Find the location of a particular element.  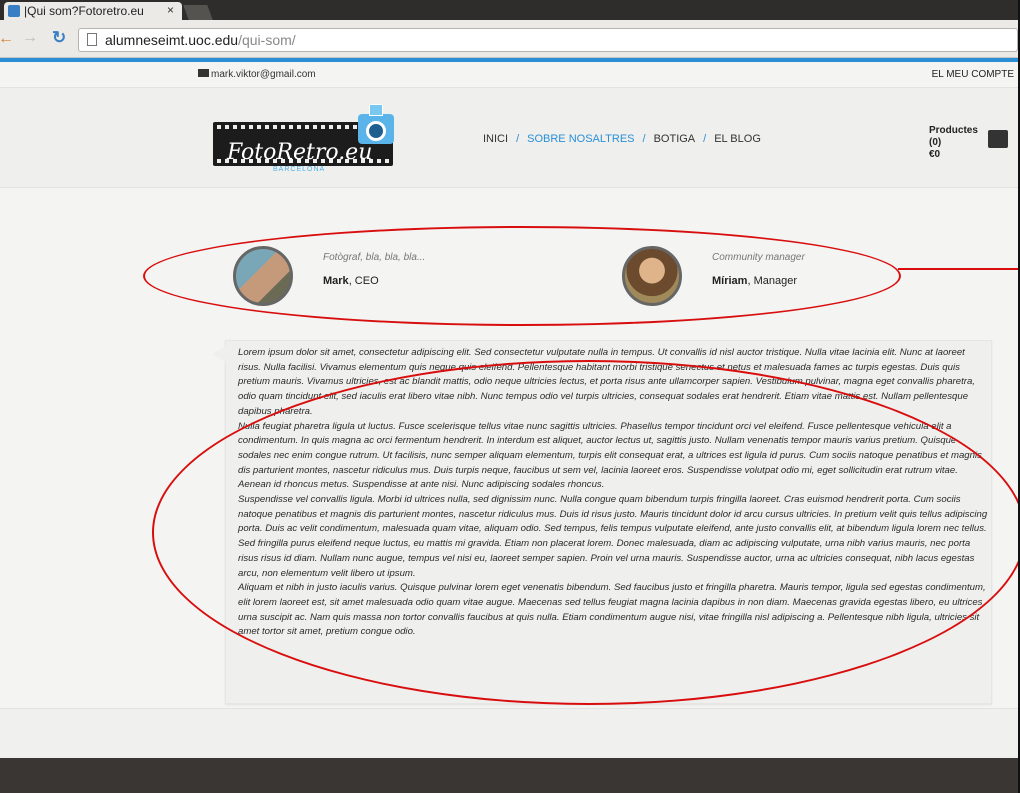

member-name: Mark, CEO is located at coordinates (351, 281).